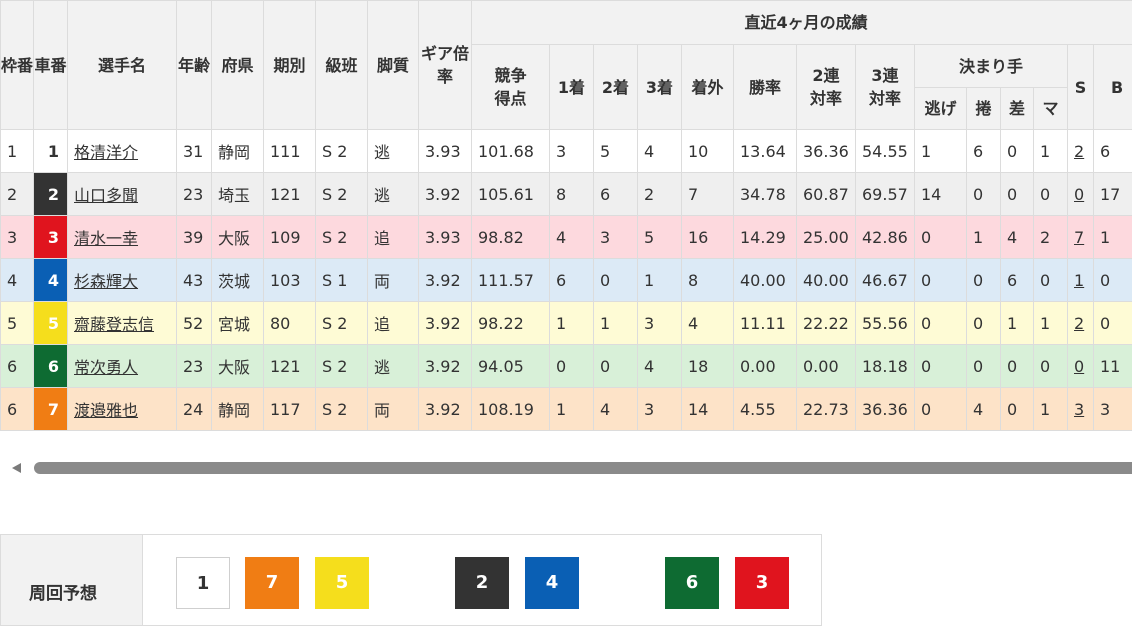  Describe the element at coordinates (17, 151) in the screenshot. I see `waku-cell: 1` at that location.